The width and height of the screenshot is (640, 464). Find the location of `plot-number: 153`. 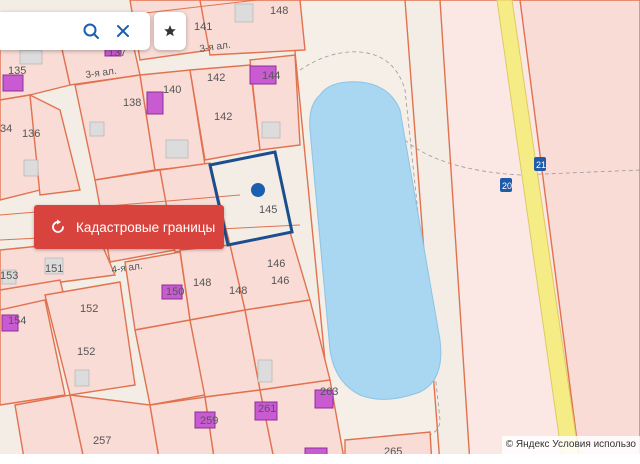

plot-number: 153 is located at coordinates (9, 276).